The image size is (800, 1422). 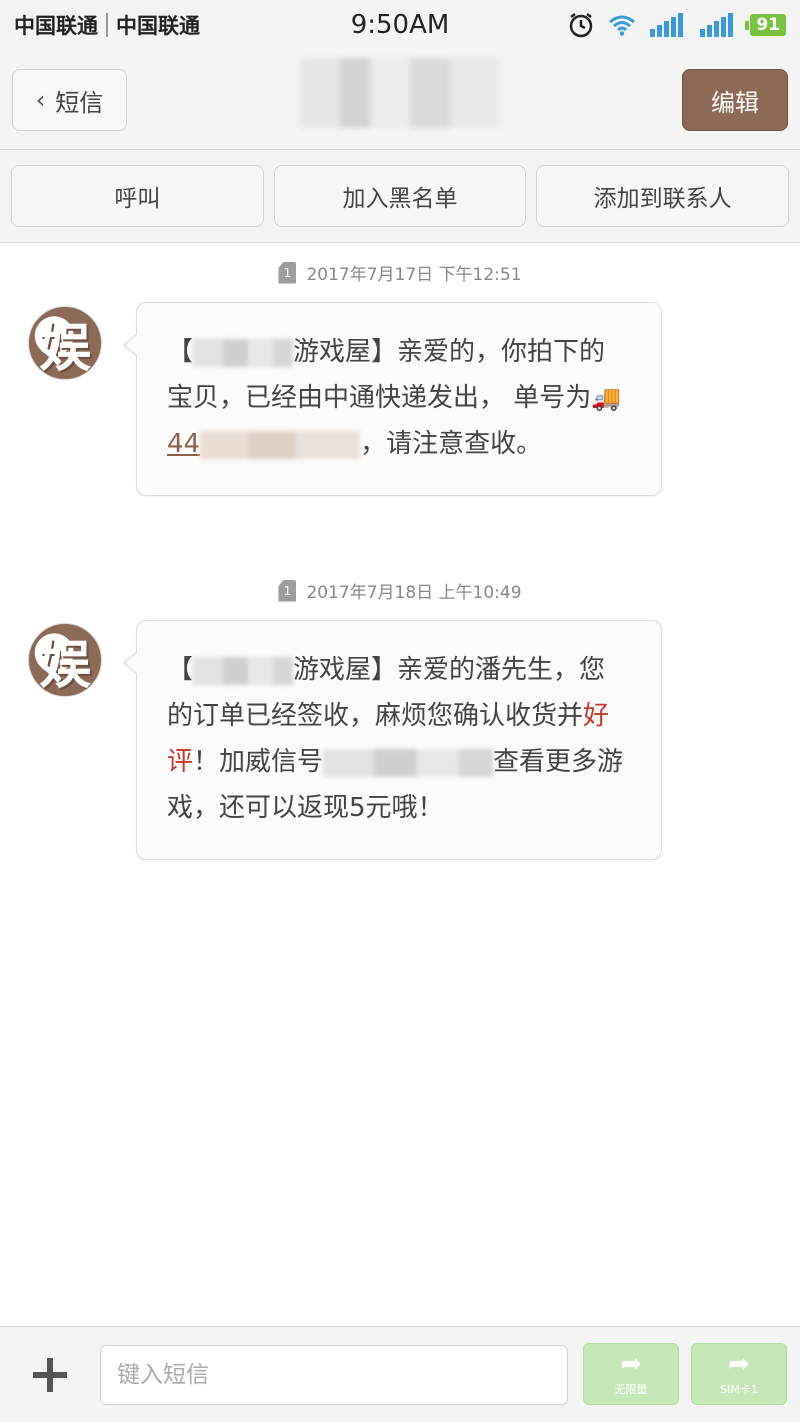 What do you see at coordinates (400, 25) in the screenshot?
I see `status-bar: 中国联通 中国联通 91` at bounding box center [400, 25].